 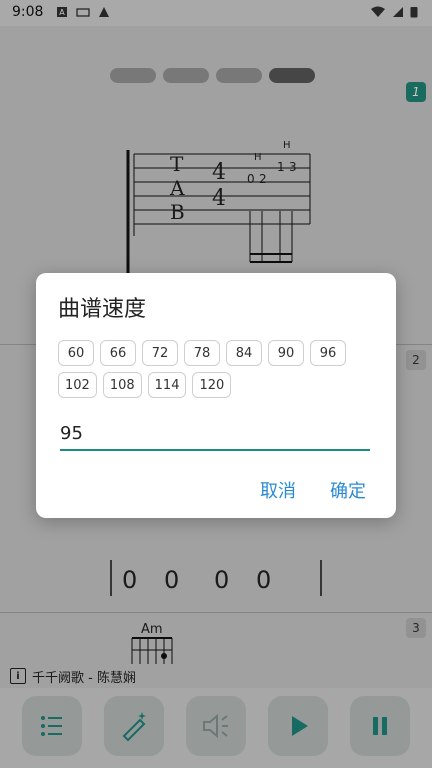 What do you see at coordinates (160, 353) in the screenshot?
I see `tempo-chip: 72` at bounding box center [160, 353].